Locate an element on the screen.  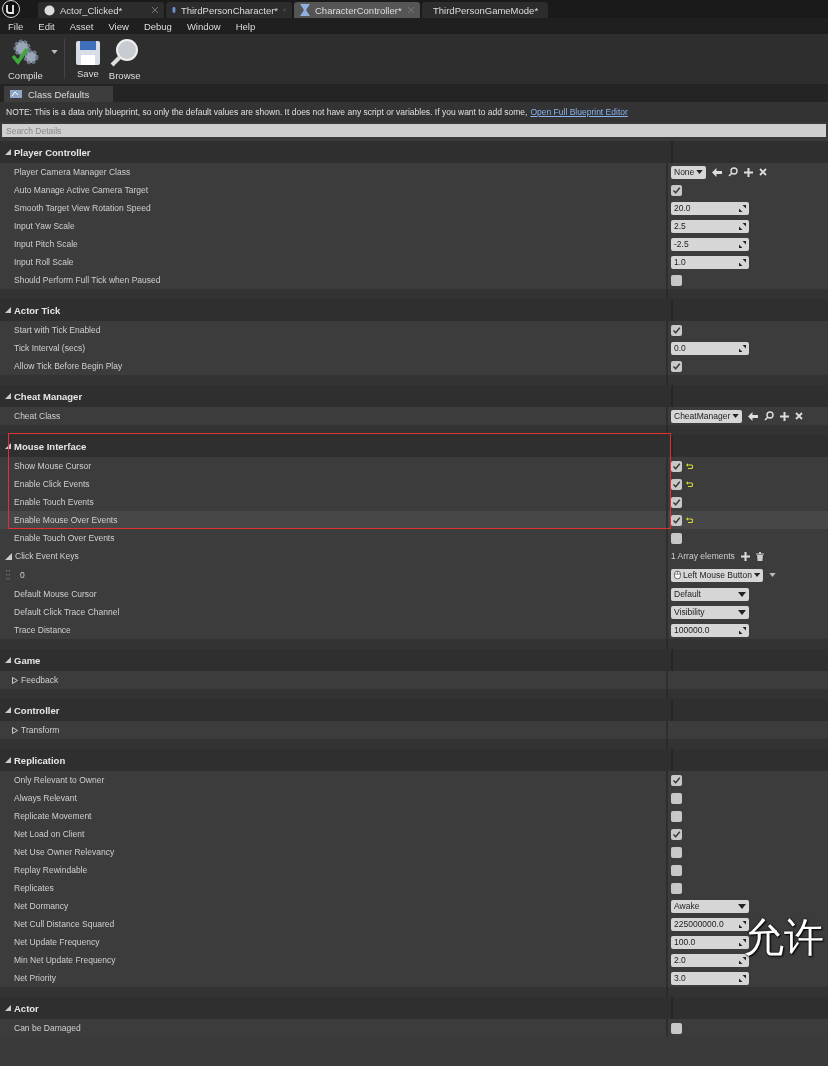
class-dropdown: None is located at coordinates (689, 172).